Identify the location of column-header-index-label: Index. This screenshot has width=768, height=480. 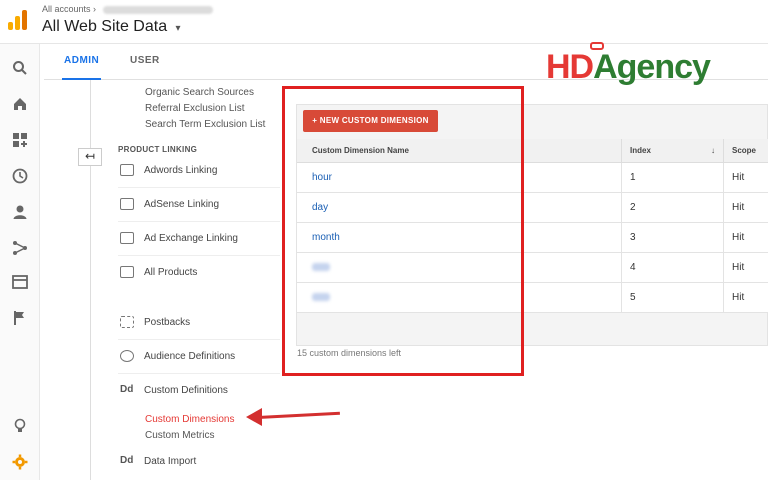
(640, 150).